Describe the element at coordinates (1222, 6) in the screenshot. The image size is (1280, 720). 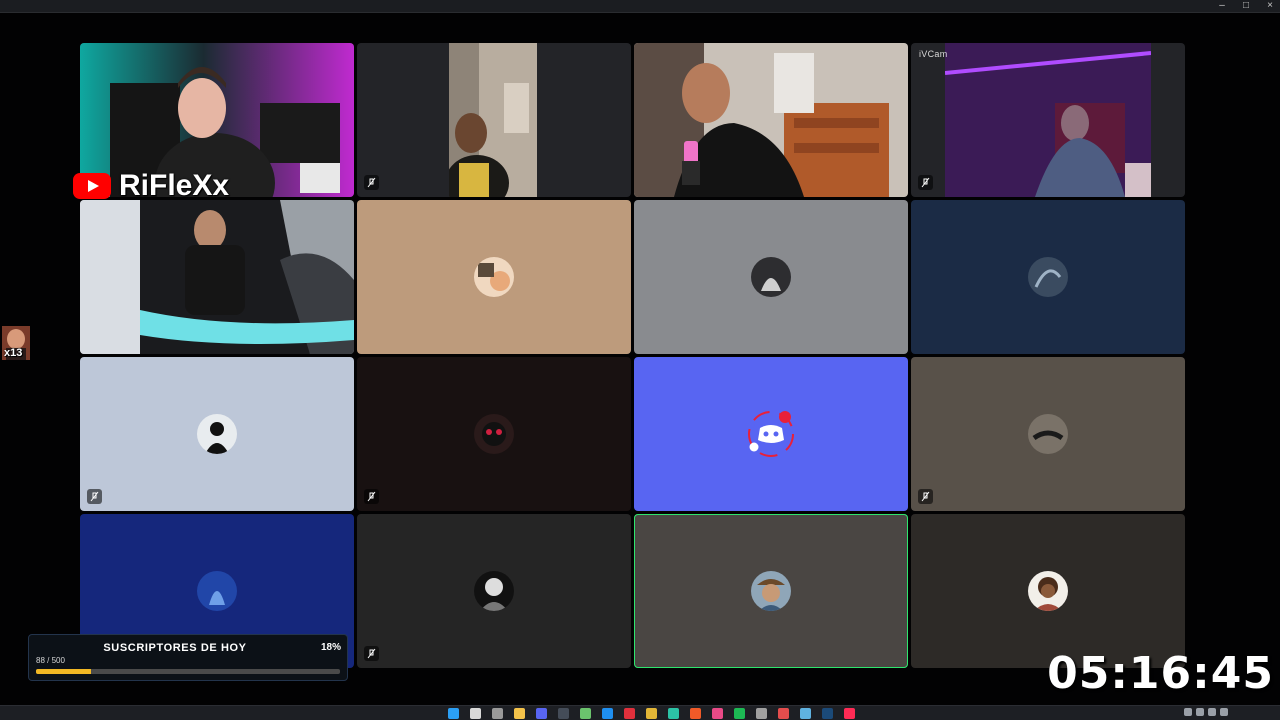
I see `minimize-icon: –` at that location.